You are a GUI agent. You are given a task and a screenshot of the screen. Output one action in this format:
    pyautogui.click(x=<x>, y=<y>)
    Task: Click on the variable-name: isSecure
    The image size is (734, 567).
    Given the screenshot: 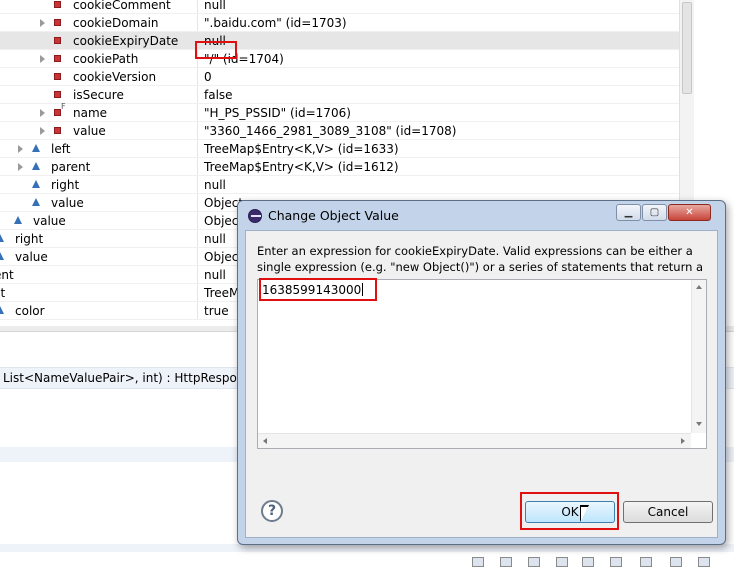 What is the action you would take?
    pyautogui.click(x=98, y=95)
    